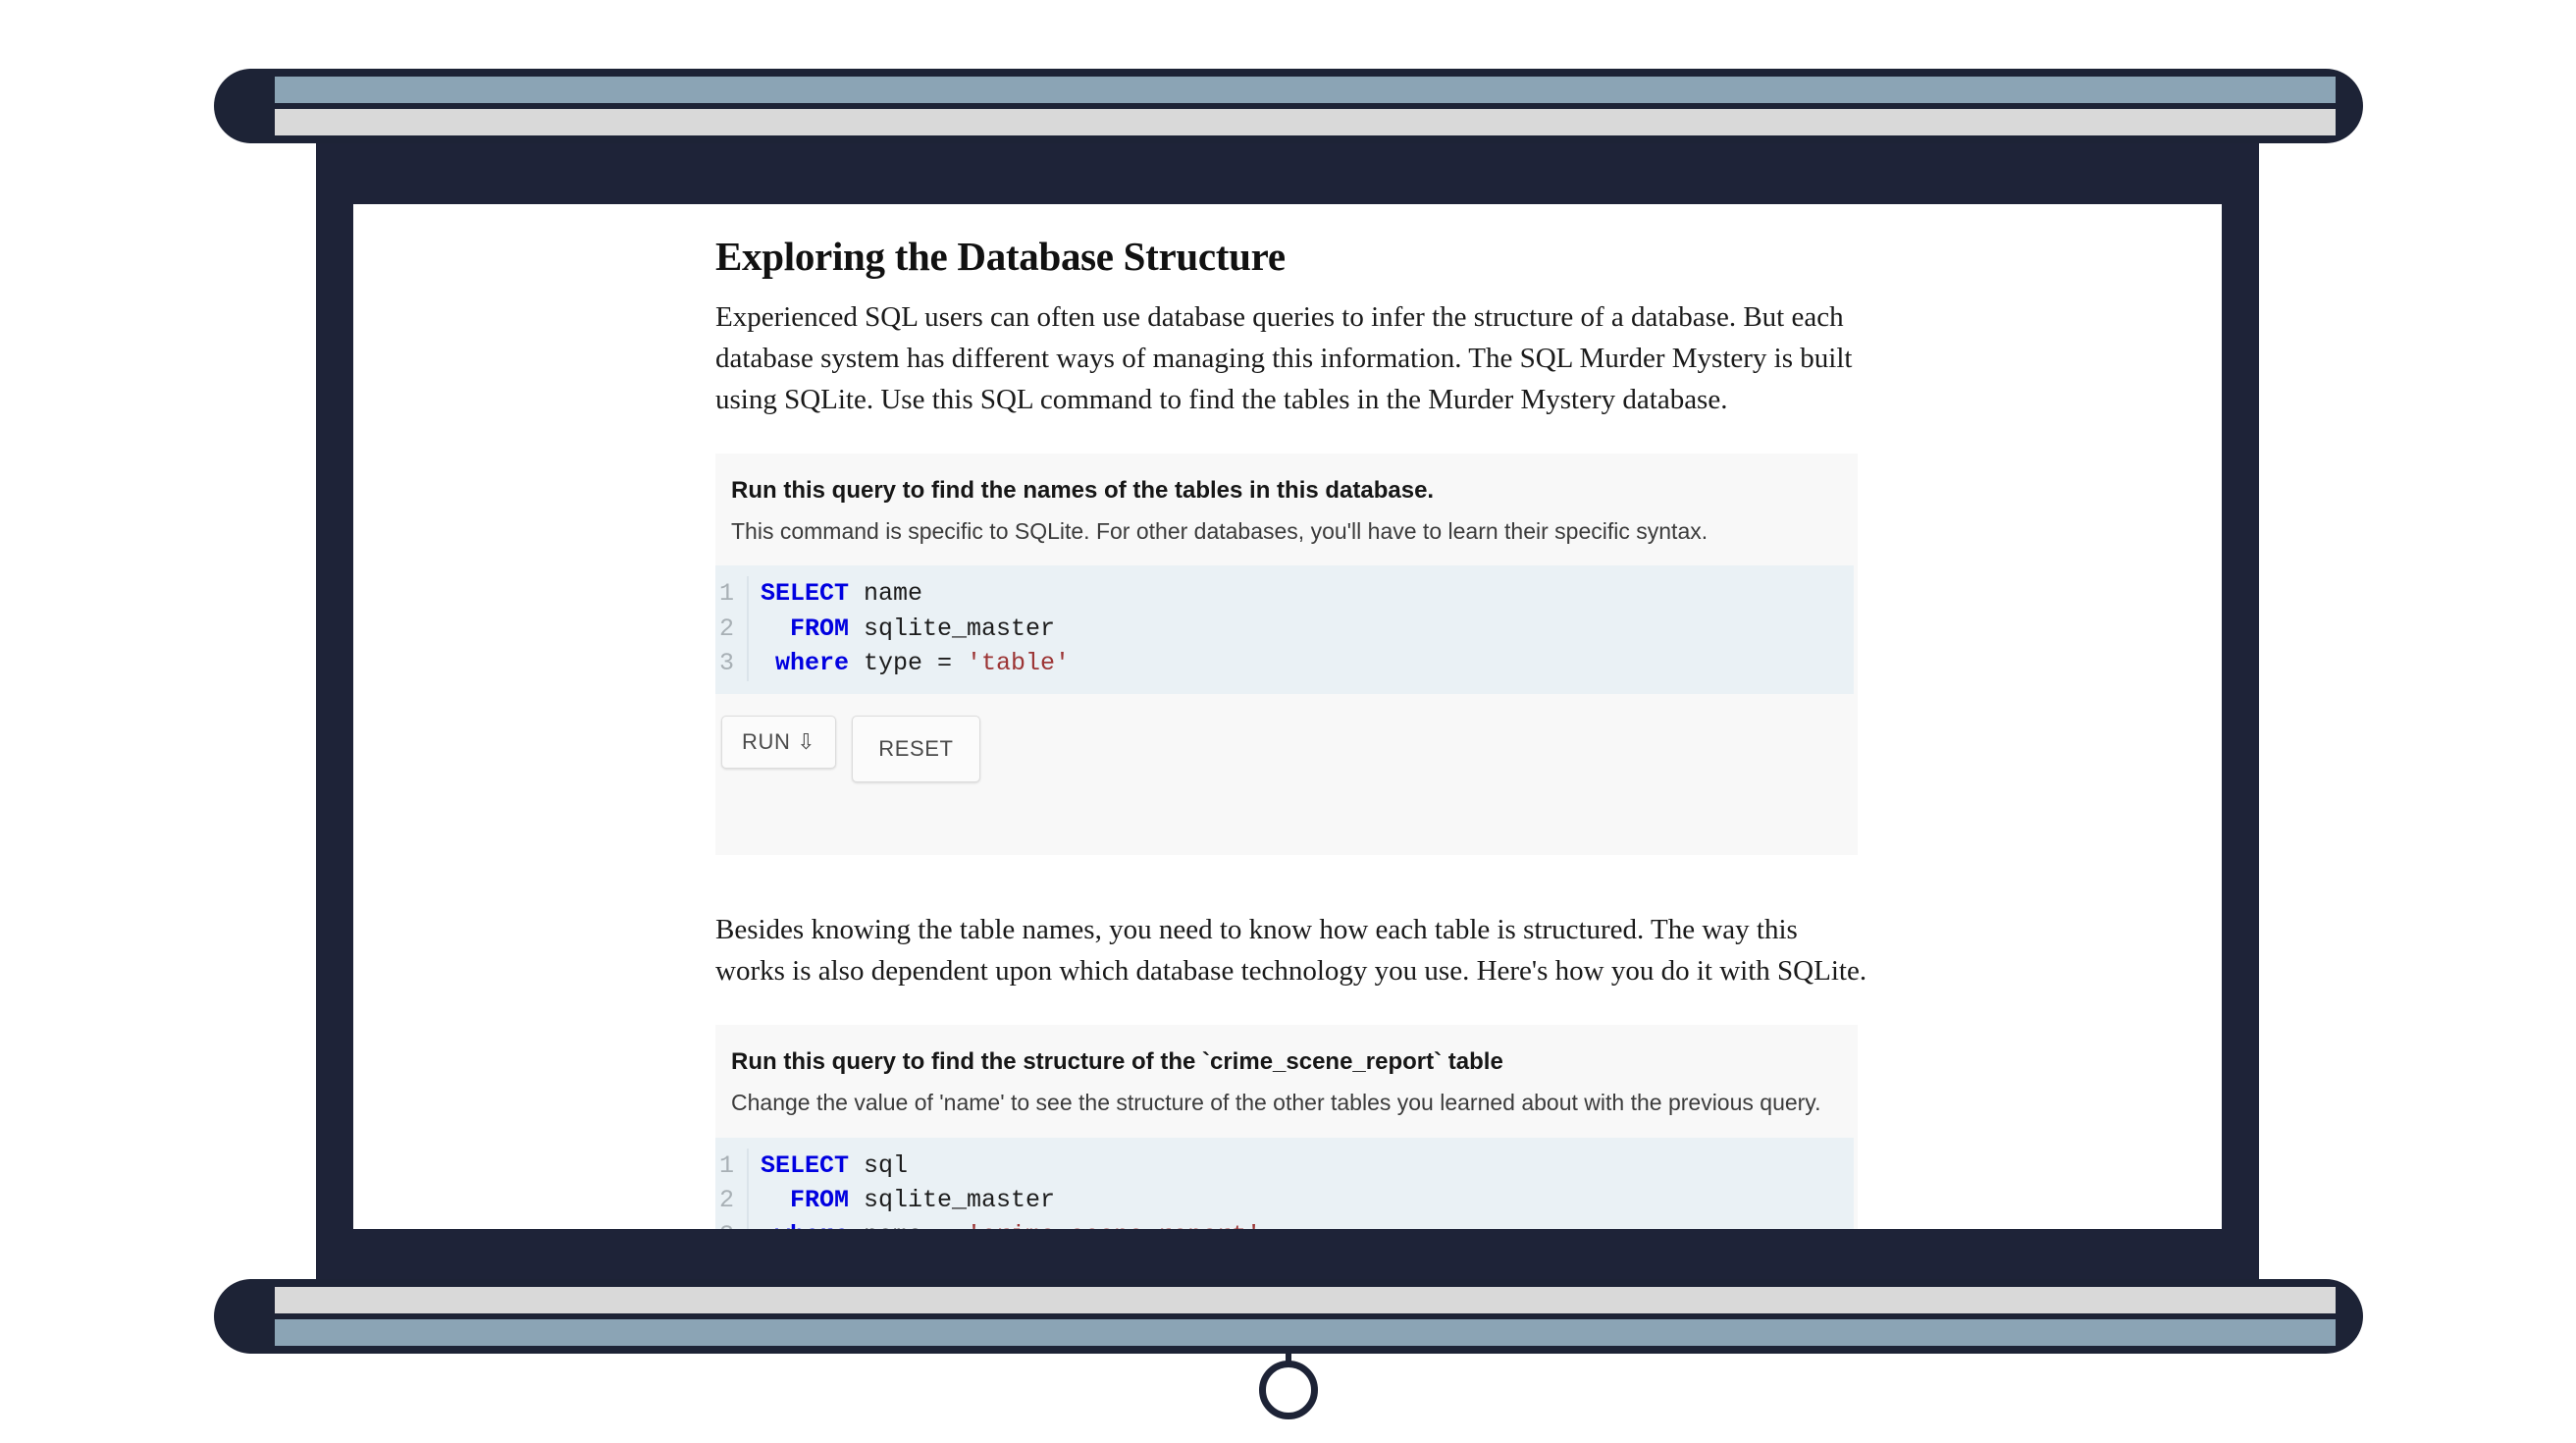  I want to click on run-button: RUN ⇩, so click(779, 742).